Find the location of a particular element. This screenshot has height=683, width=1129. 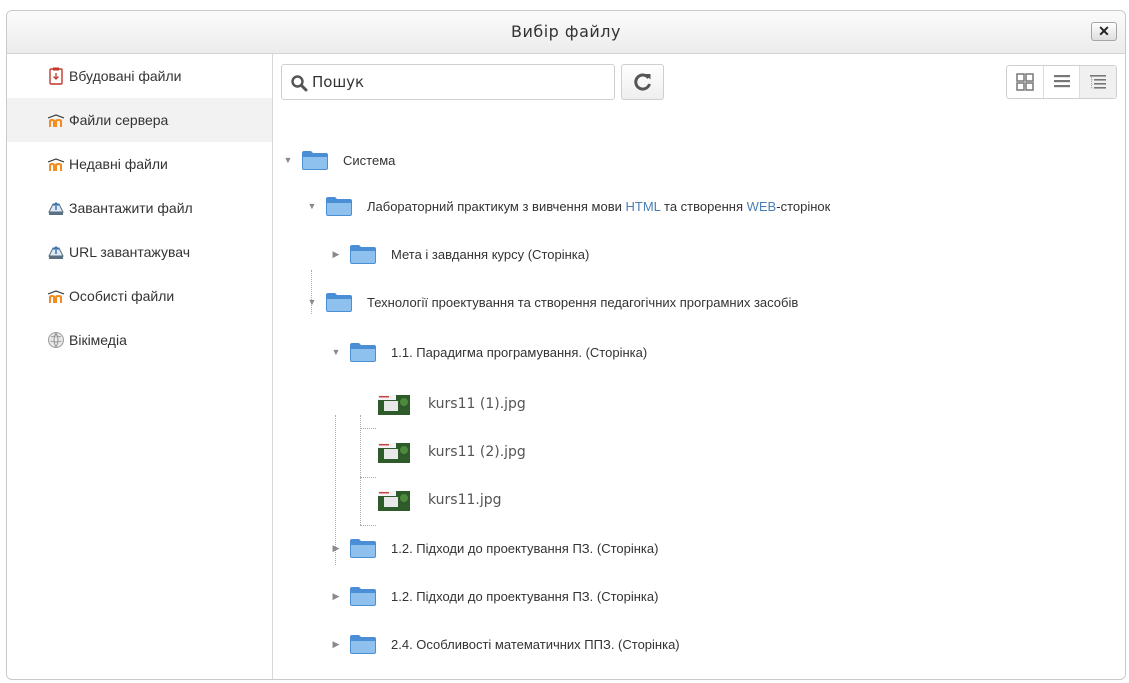

file-name: kurs11 (1).jpg is located at coordinates (477, 404).